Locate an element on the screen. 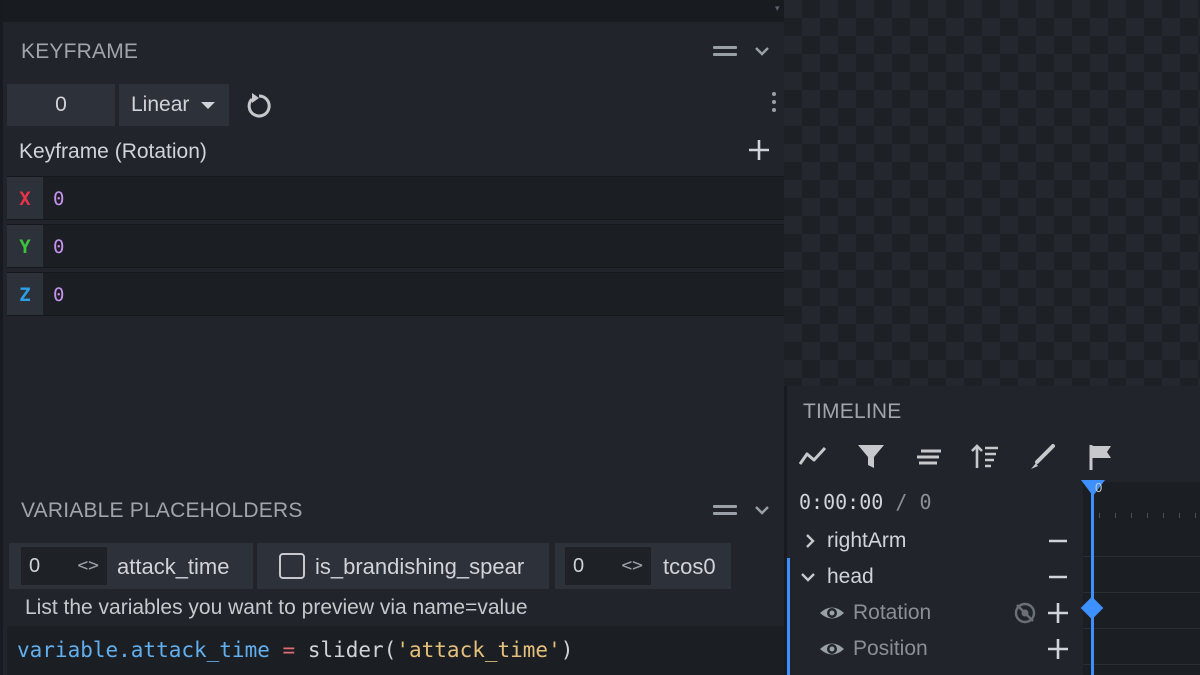 This screenshot has height=675, width=1200. timeline-panel-title: TIMELINE is located at coordinates (852, 411).